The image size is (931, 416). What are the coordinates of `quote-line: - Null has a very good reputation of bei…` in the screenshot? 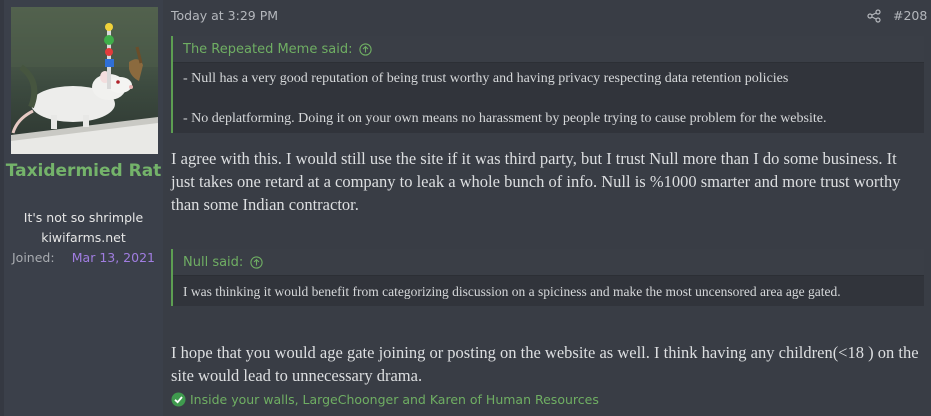 It's located at (486, 78).